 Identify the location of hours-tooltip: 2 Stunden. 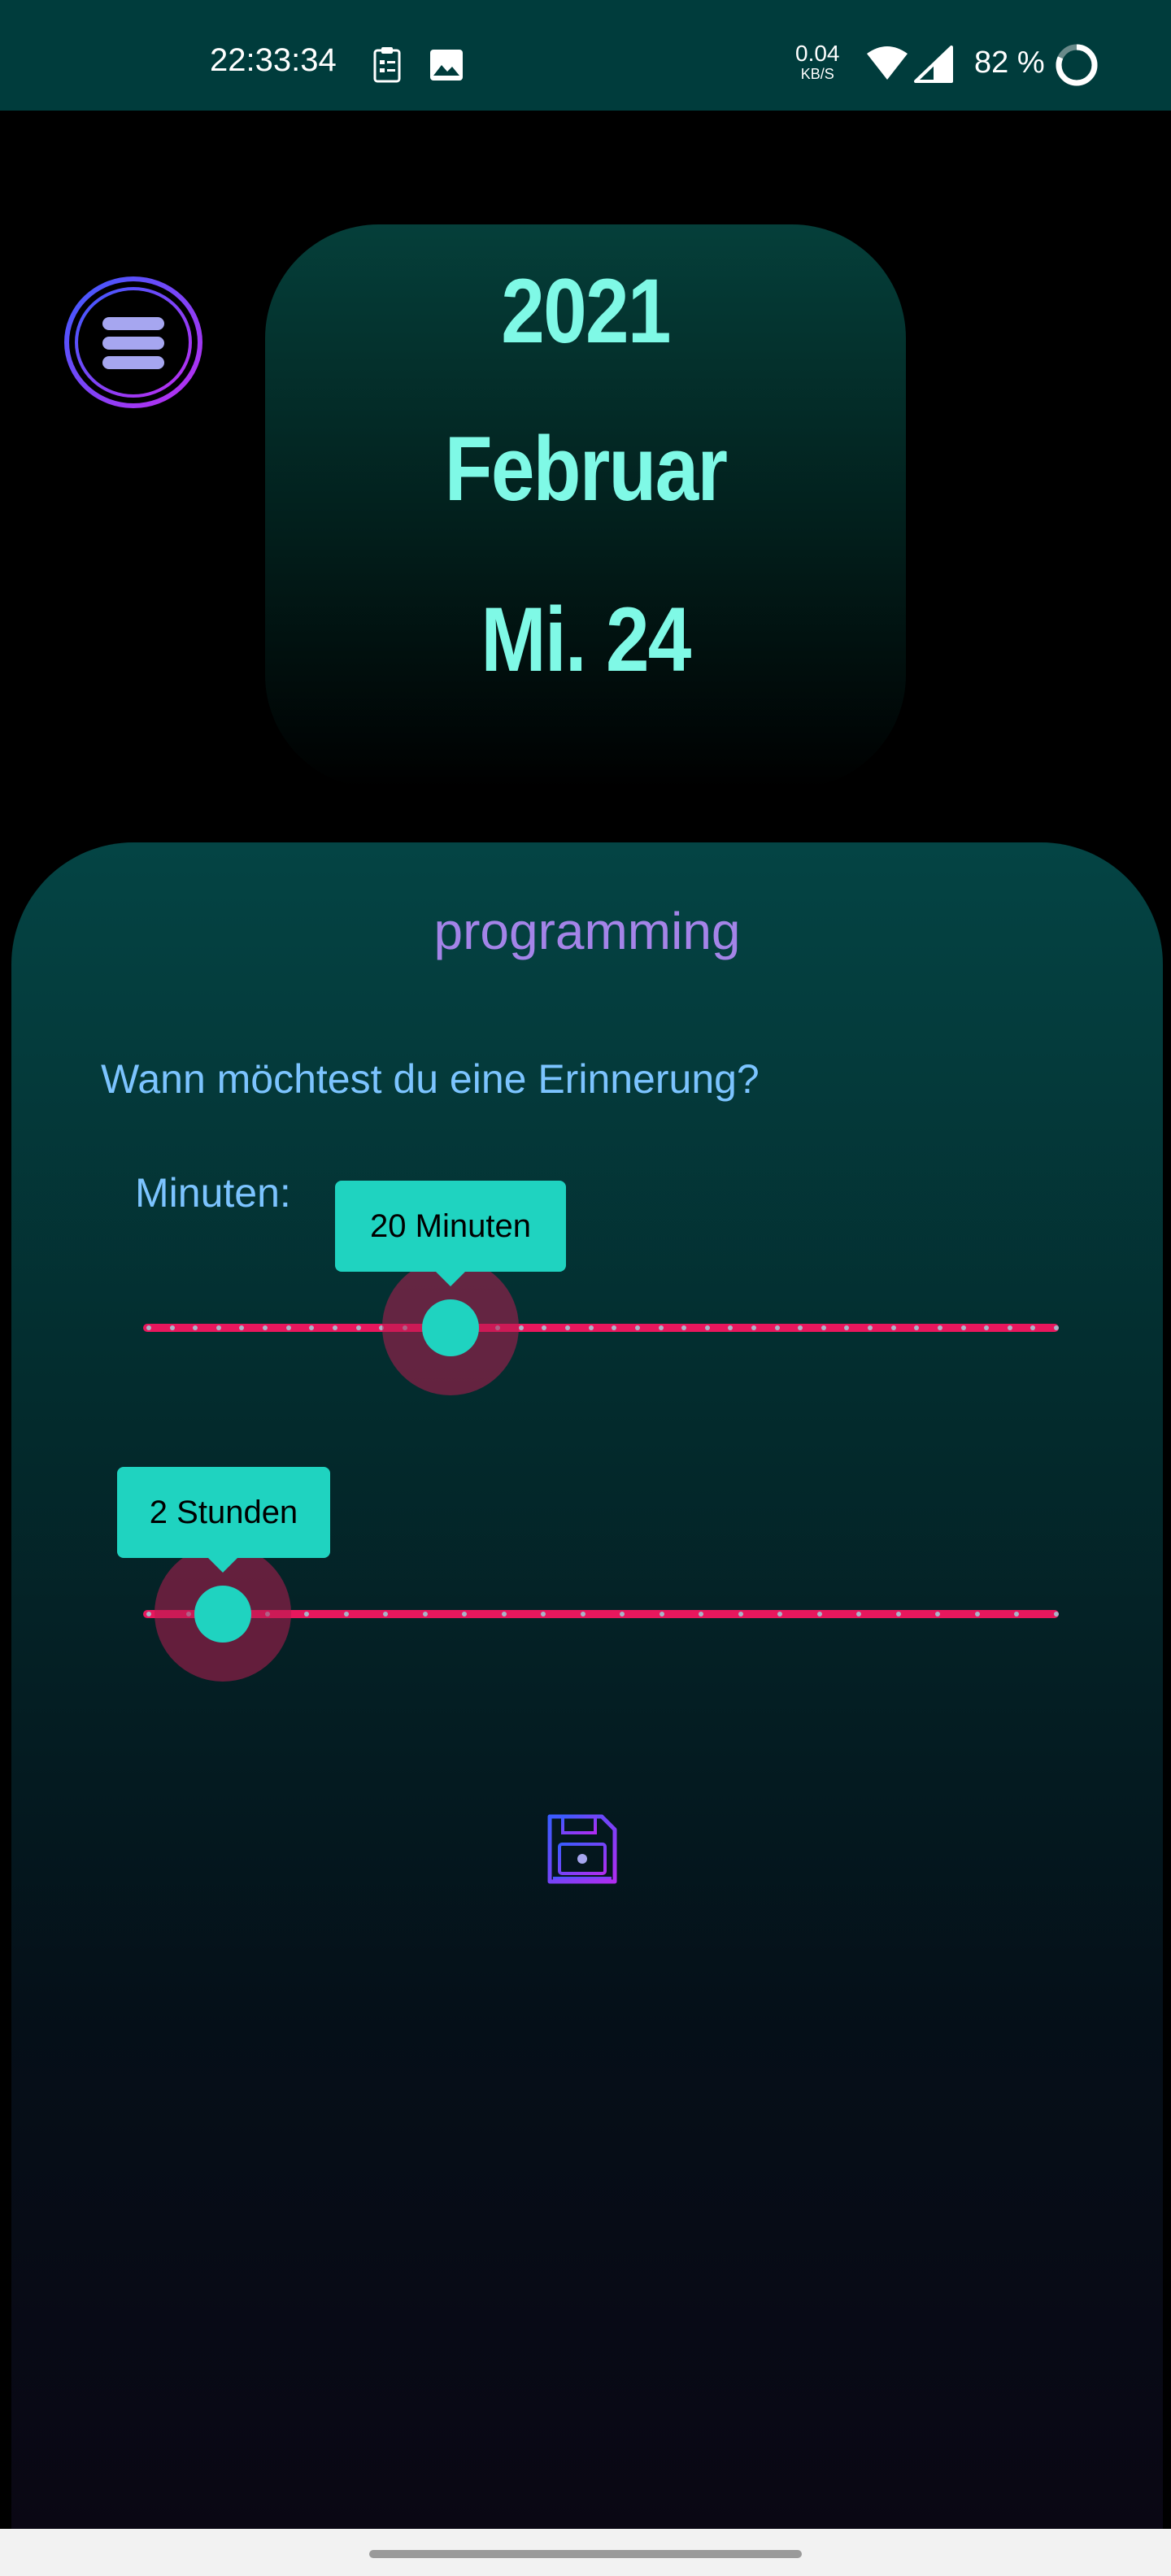
(223, 1512).